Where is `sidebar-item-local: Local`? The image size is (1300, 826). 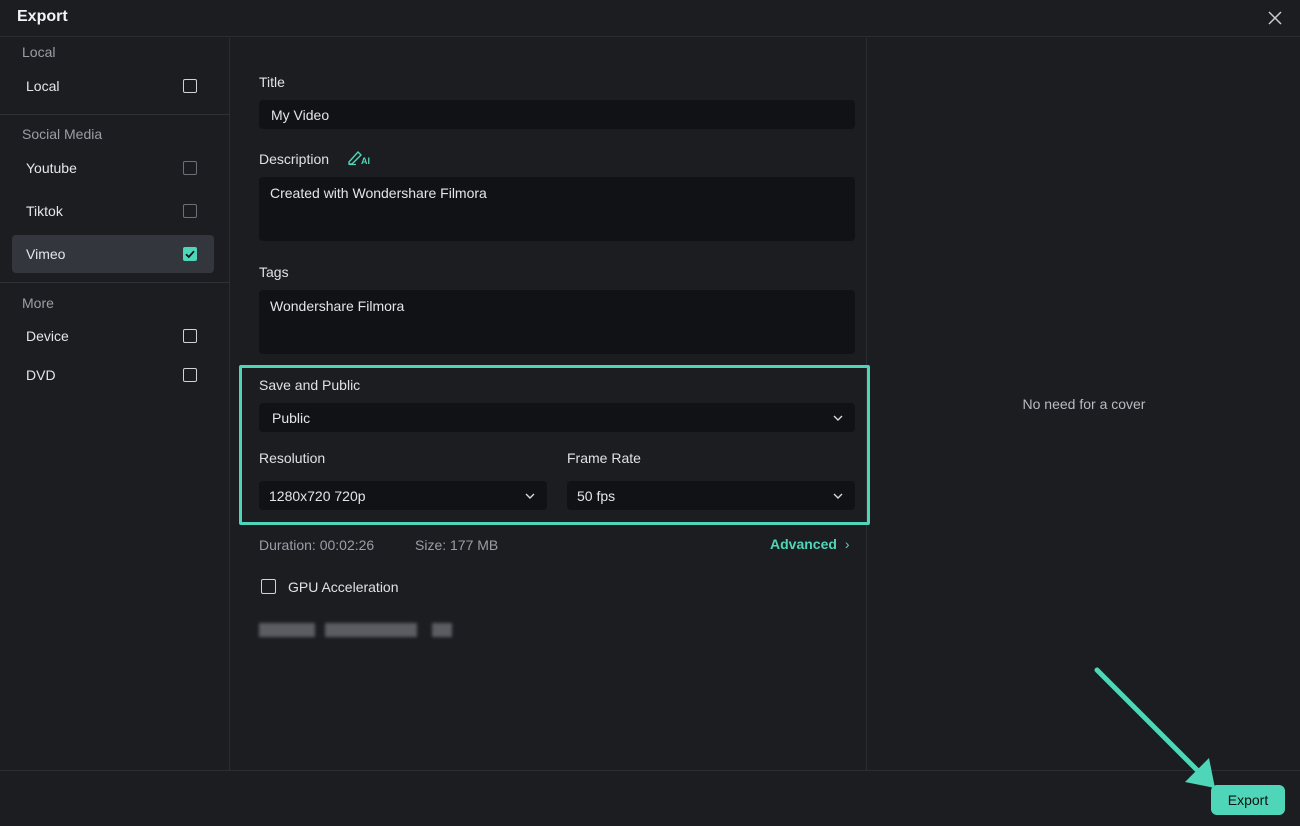 sidebar-item-local: Local is located at coordinates (113, 86).